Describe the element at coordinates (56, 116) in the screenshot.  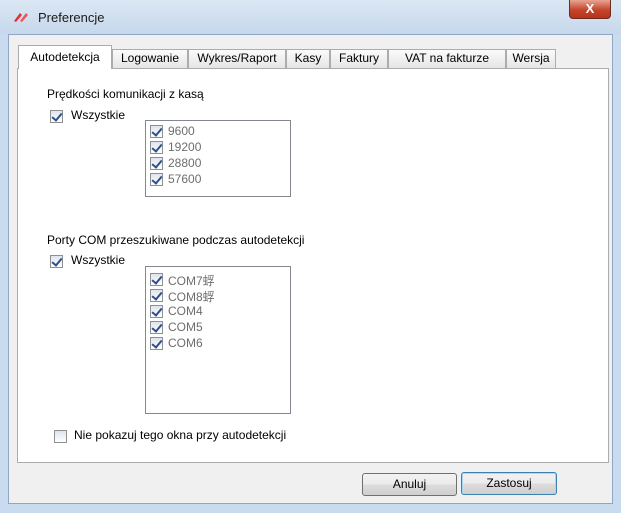
I see `speeds-all-checkbox` at that location.